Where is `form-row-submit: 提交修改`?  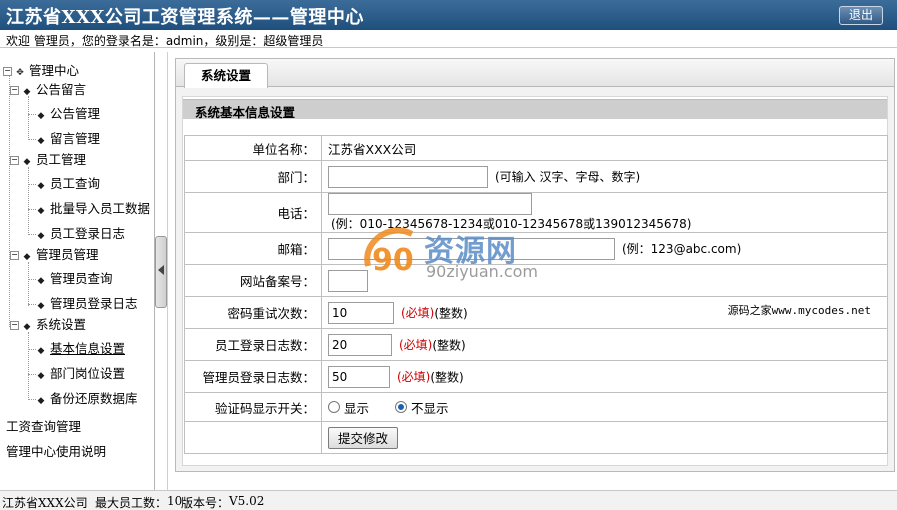
form-row-submit: 提交修改 is located at coordinates (536, 437).